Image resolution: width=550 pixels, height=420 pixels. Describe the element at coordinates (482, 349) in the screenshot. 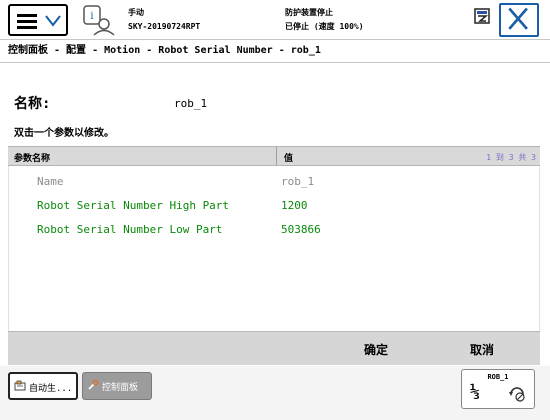

I see `cancel-button: 取消` at that location.